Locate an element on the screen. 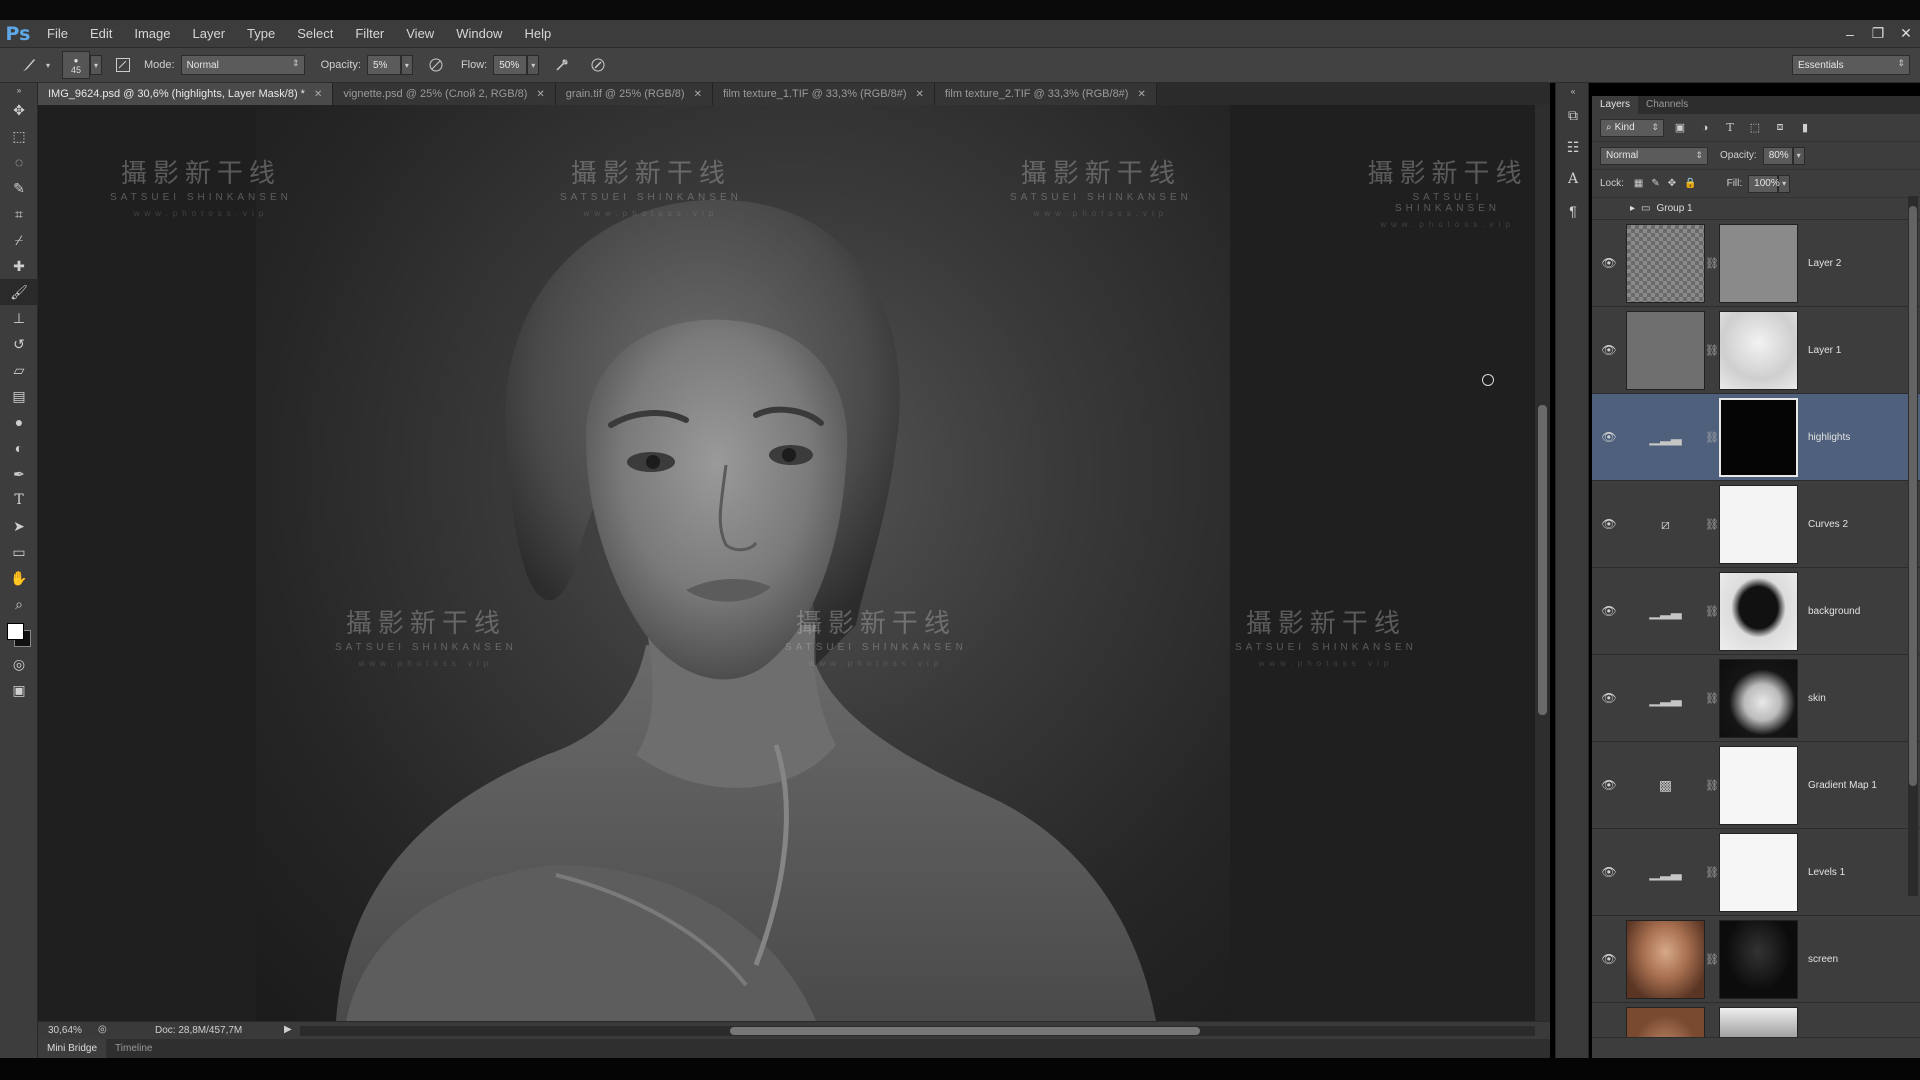 The height and width of the screenshot is (1080, 1920). curves-adjustment-icon: ⧄ is located at coordinates (1665, 524).